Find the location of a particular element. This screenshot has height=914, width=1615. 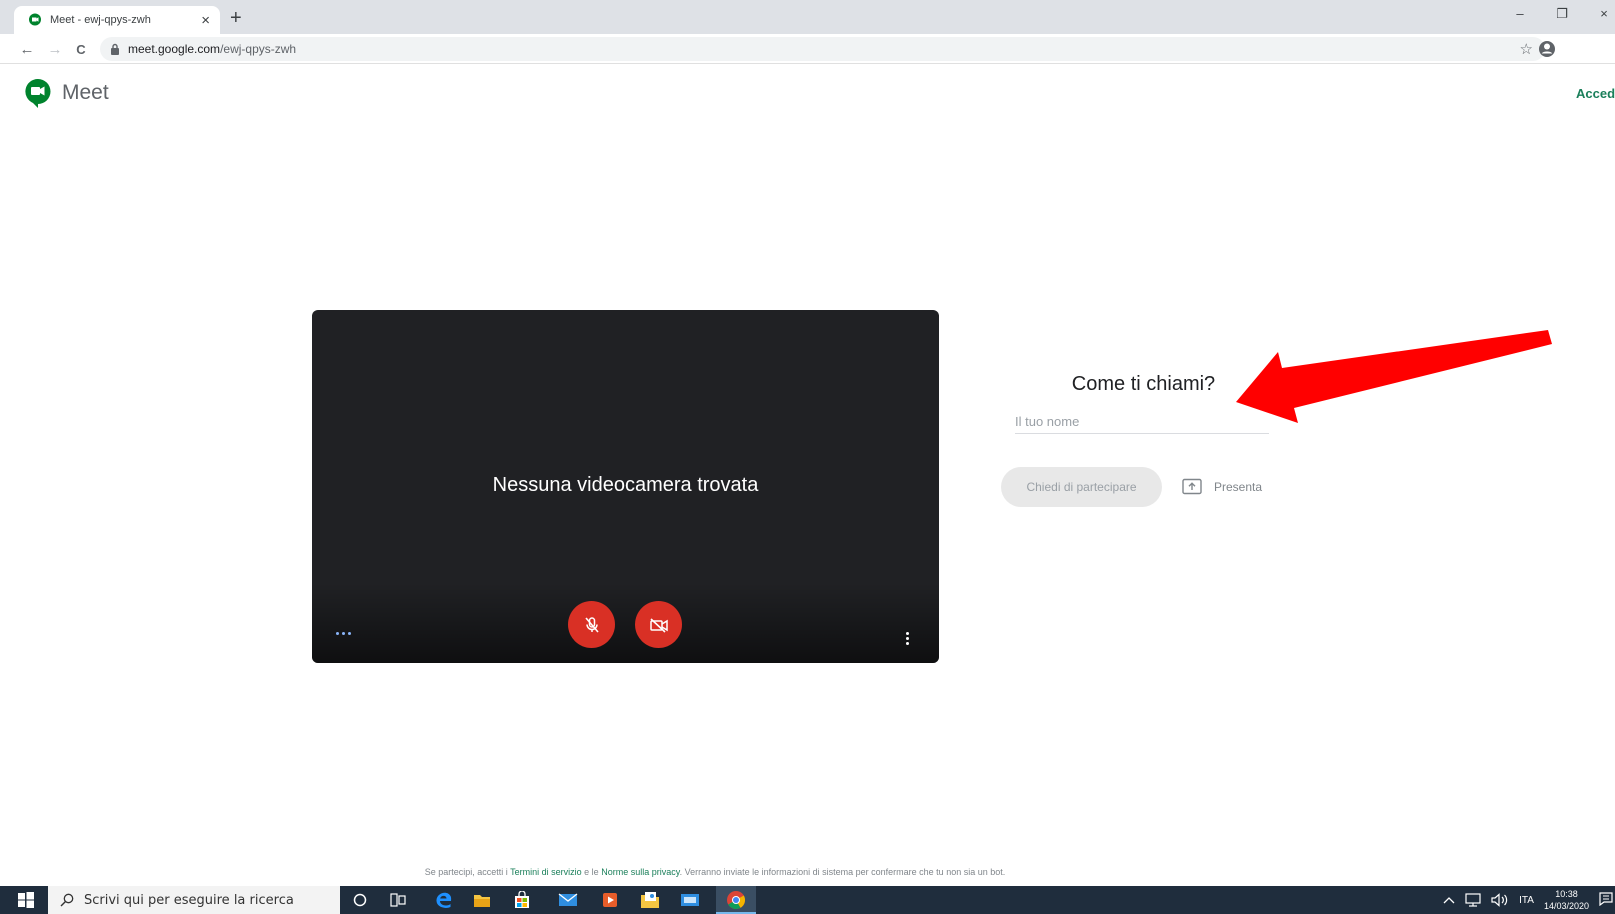

microphone-toggle-button is located at coordinates (591, 624).